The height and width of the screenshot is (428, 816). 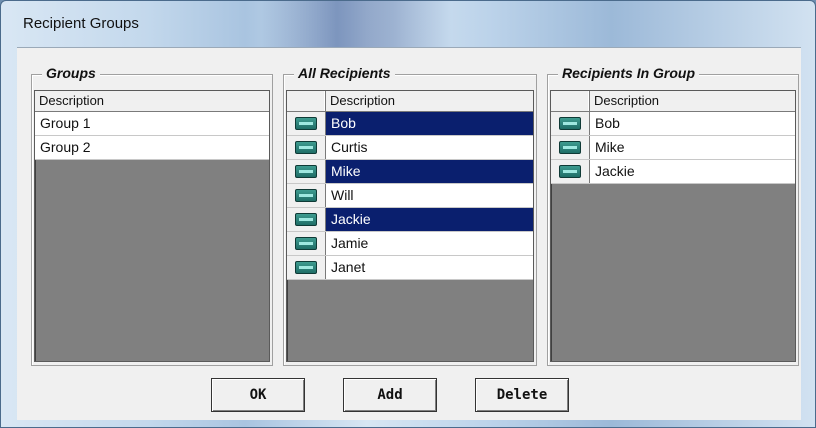 What do you see at coordinates (570, 101) in the screenshot?
I see `recipients-in-group-icon-header` at bounding box center [570, 101].